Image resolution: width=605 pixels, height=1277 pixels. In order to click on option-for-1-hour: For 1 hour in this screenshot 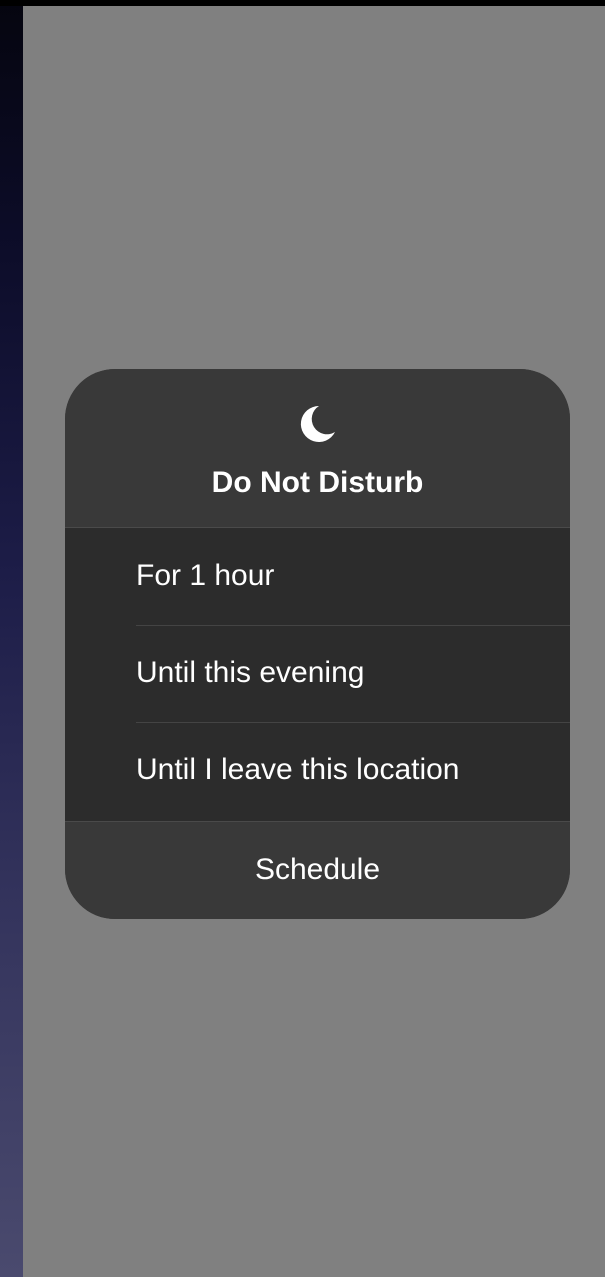, I will do `click(317, 576)`.